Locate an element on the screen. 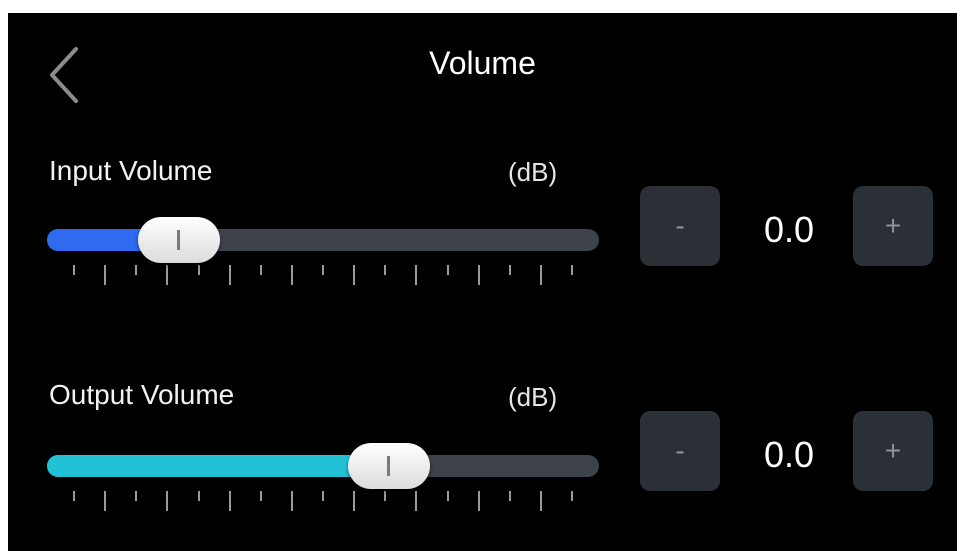  output-volume-thumb is located at coordinates (389, 466).